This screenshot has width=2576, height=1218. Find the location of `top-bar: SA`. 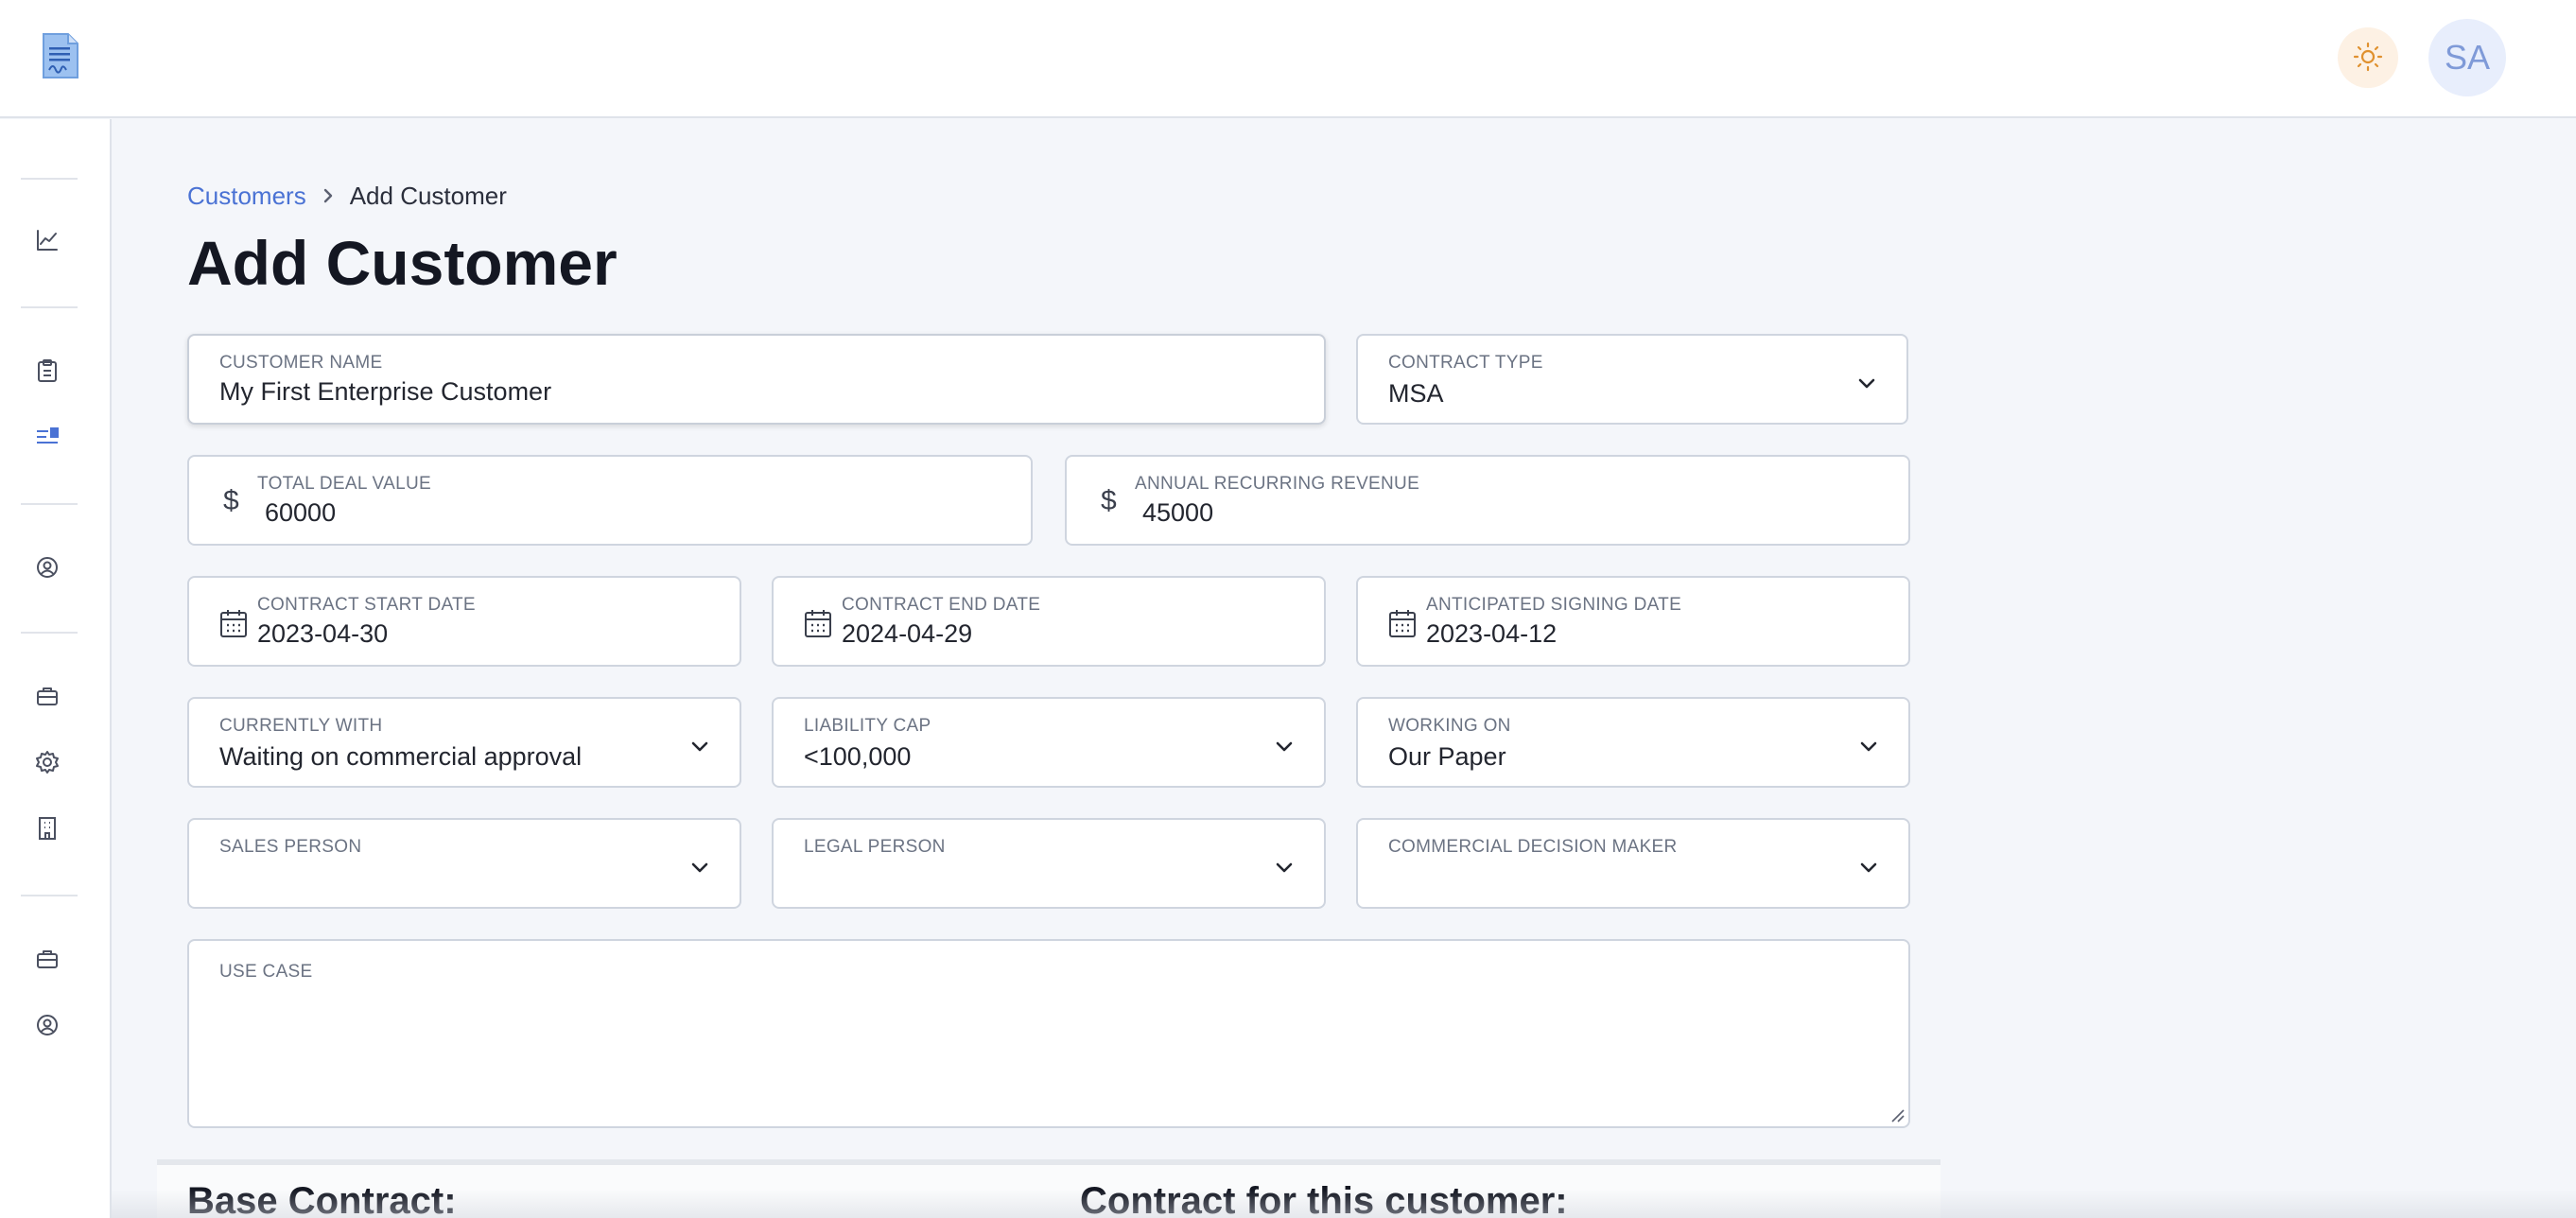

top-bar: SA is located at coordinates (1288, 59).